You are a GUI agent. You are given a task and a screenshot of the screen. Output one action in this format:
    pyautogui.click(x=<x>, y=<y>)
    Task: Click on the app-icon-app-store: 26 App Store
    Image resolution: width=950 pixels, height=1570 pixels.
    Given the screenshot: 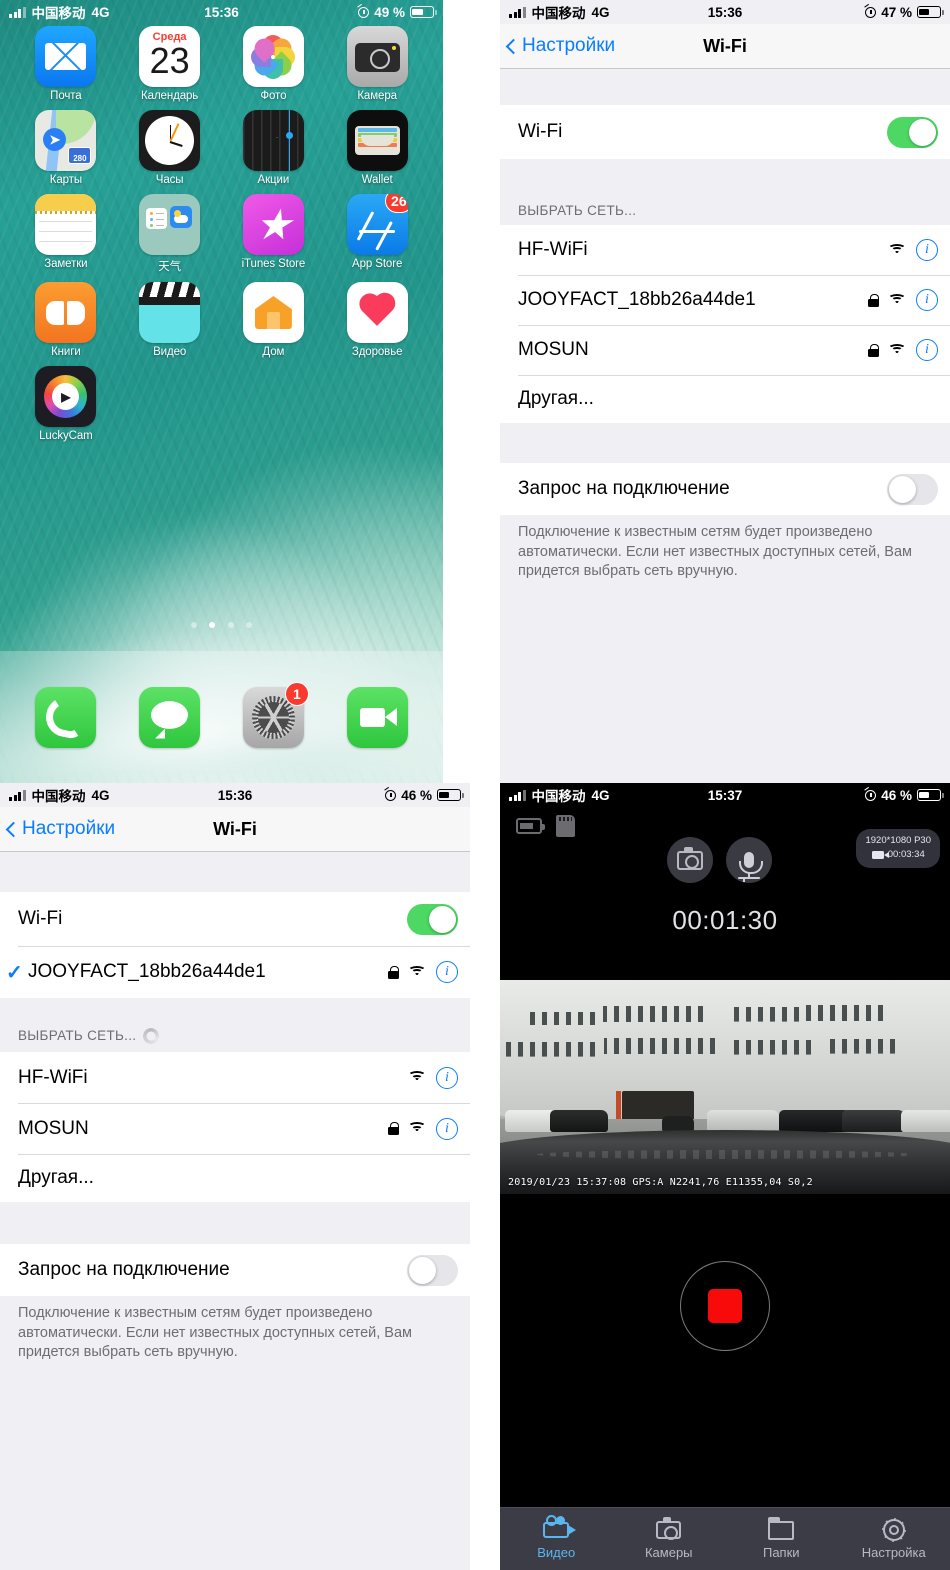 What is the action you would take?
    pyautogui.click(x=377, y=234)
    